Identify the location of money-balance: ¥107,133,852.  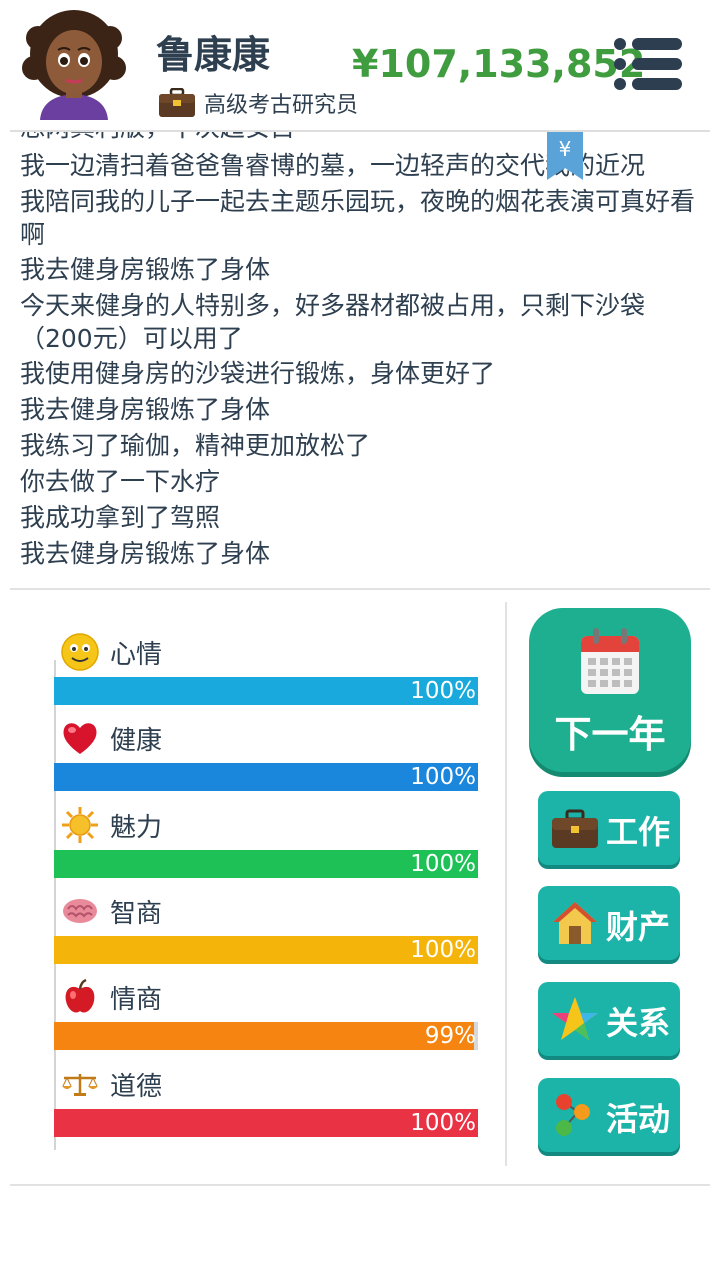
(499, 64).